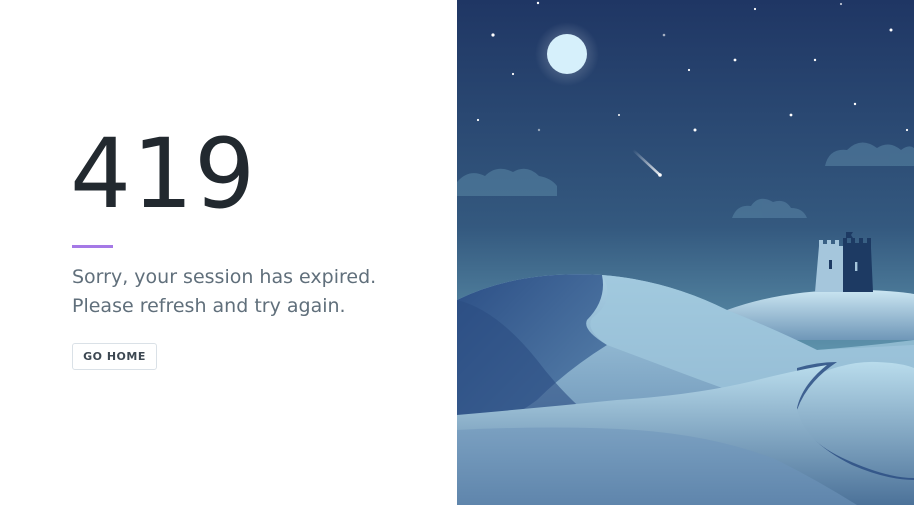 The width and height of the screenshot is (914, 505). What do you see at coordinates (567, 54) in the screenshot?
I see `moon-icon` at bounding box center [567, 54].